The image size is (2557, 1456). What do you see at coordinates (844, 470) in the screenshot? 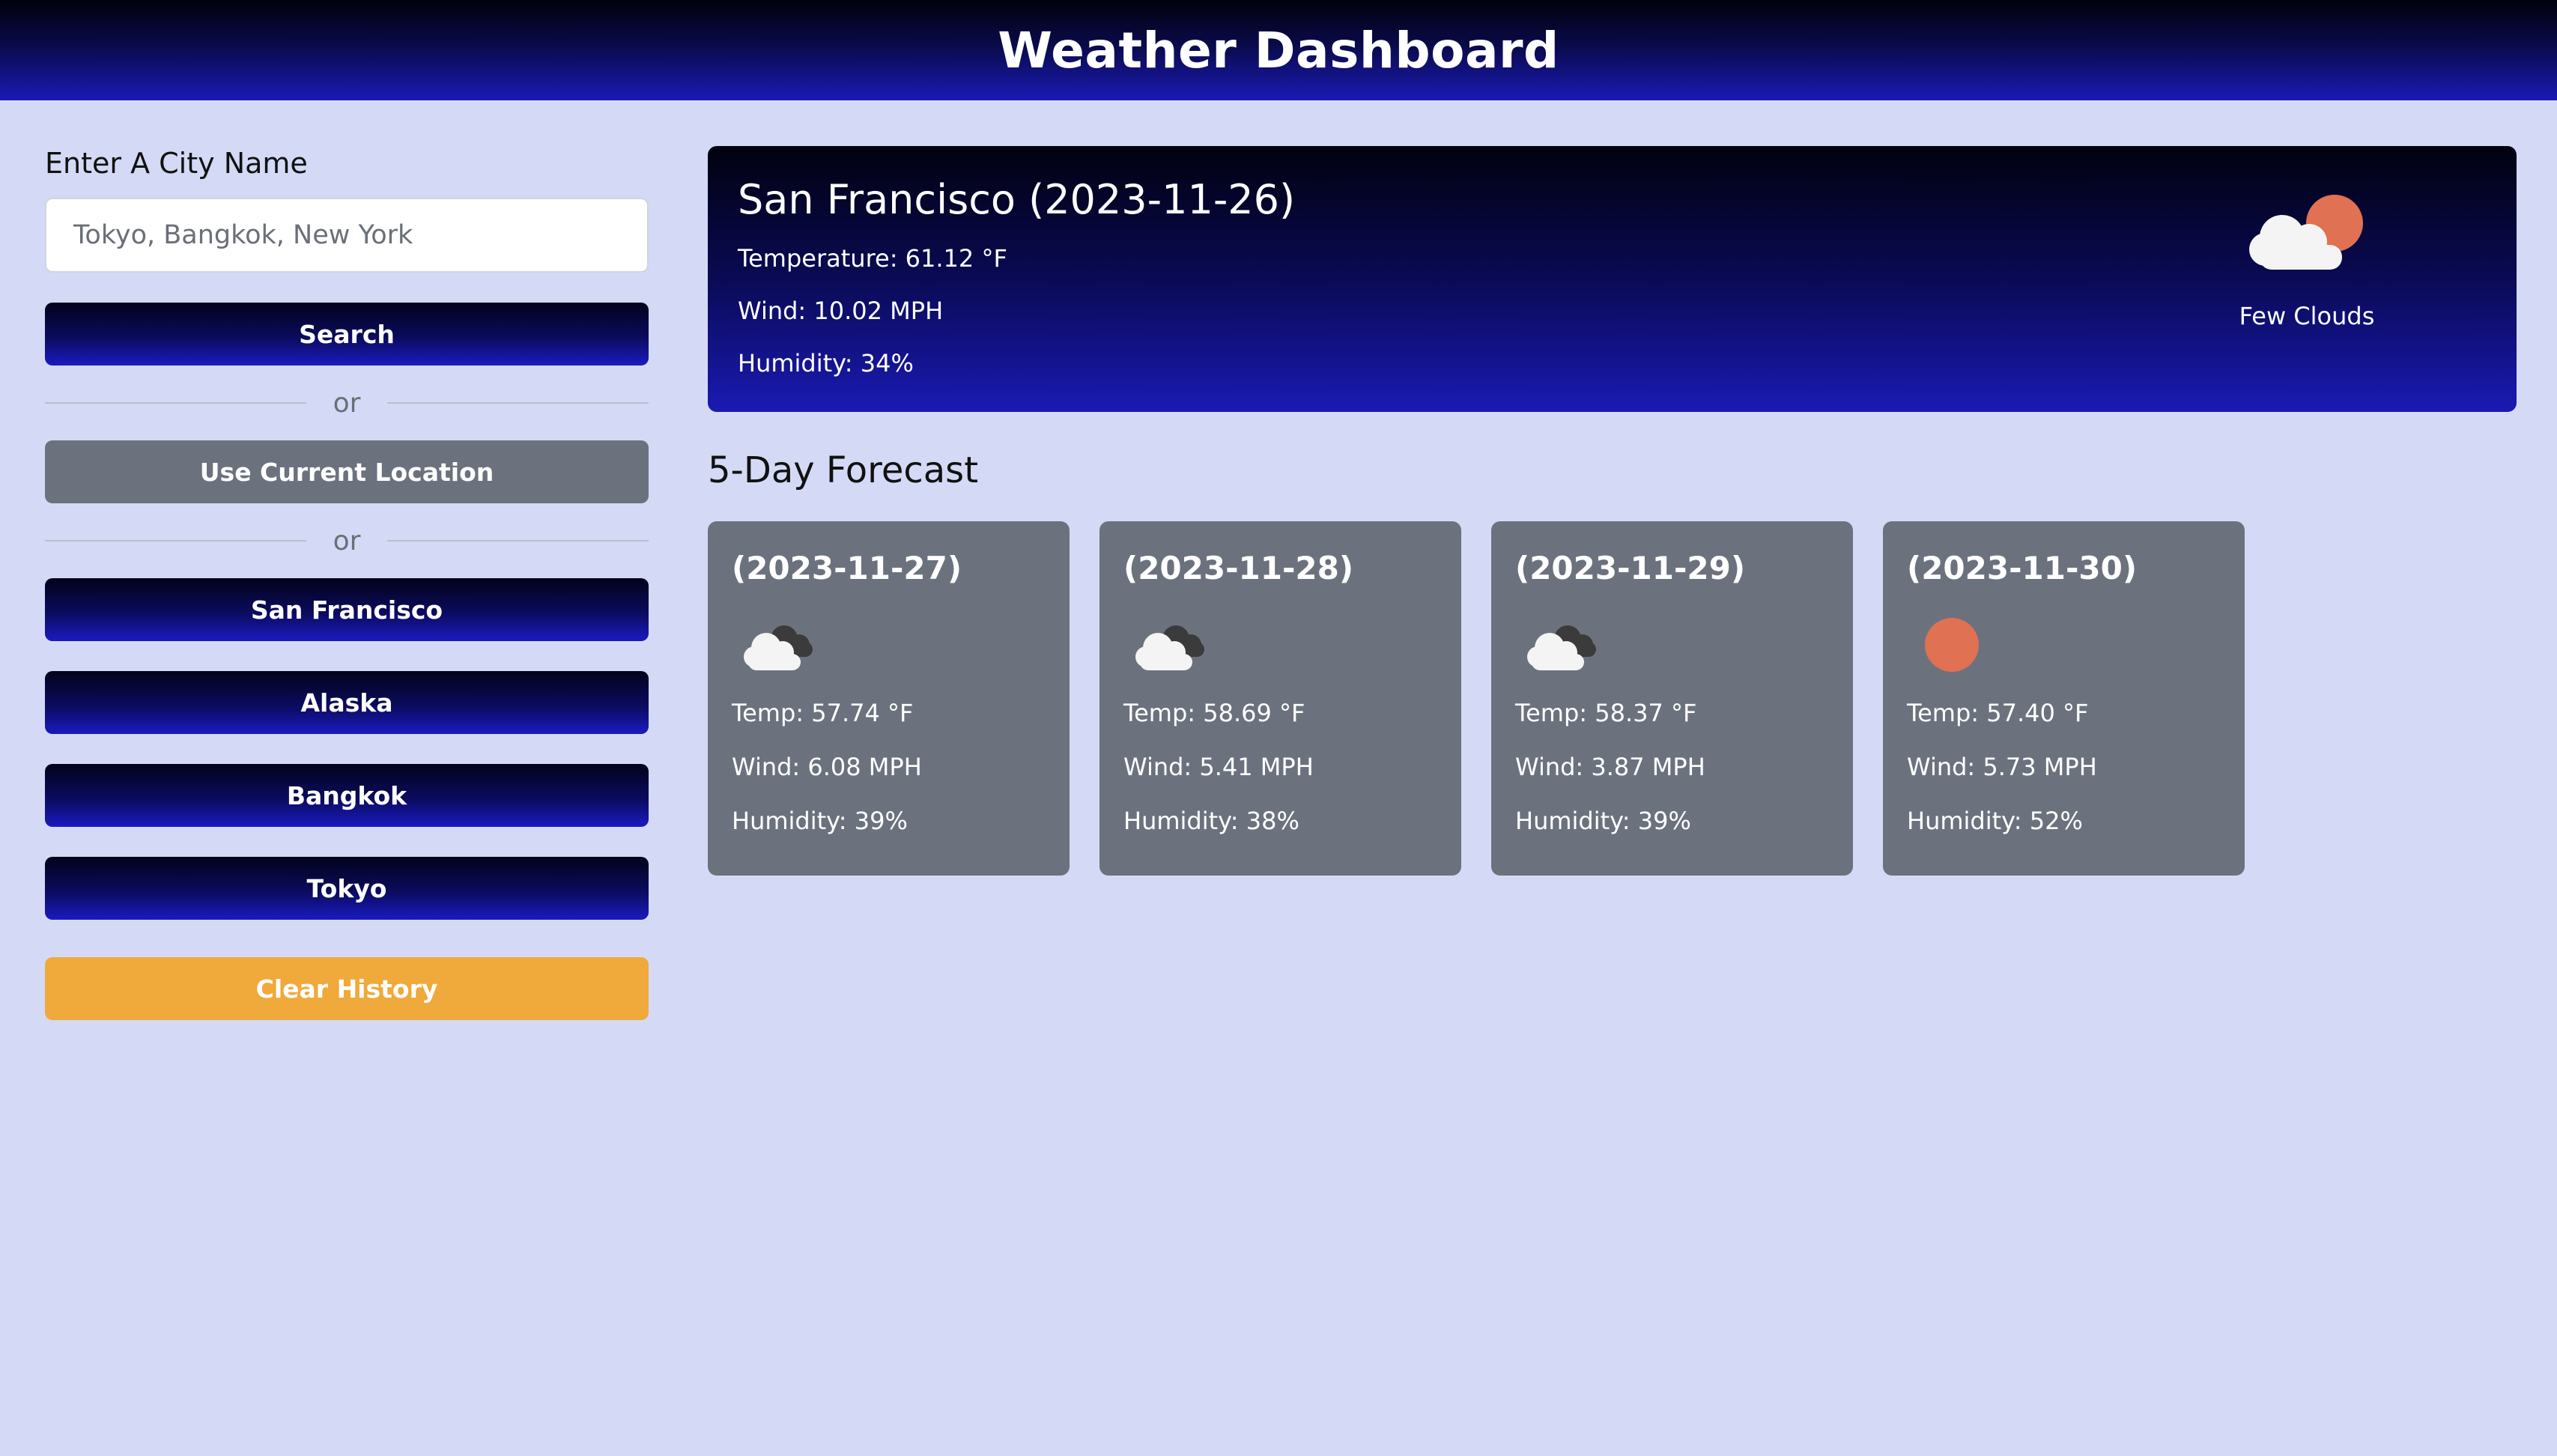
I see `forecast-title: 5-Day Forecast` at bounding box center [844, 470].